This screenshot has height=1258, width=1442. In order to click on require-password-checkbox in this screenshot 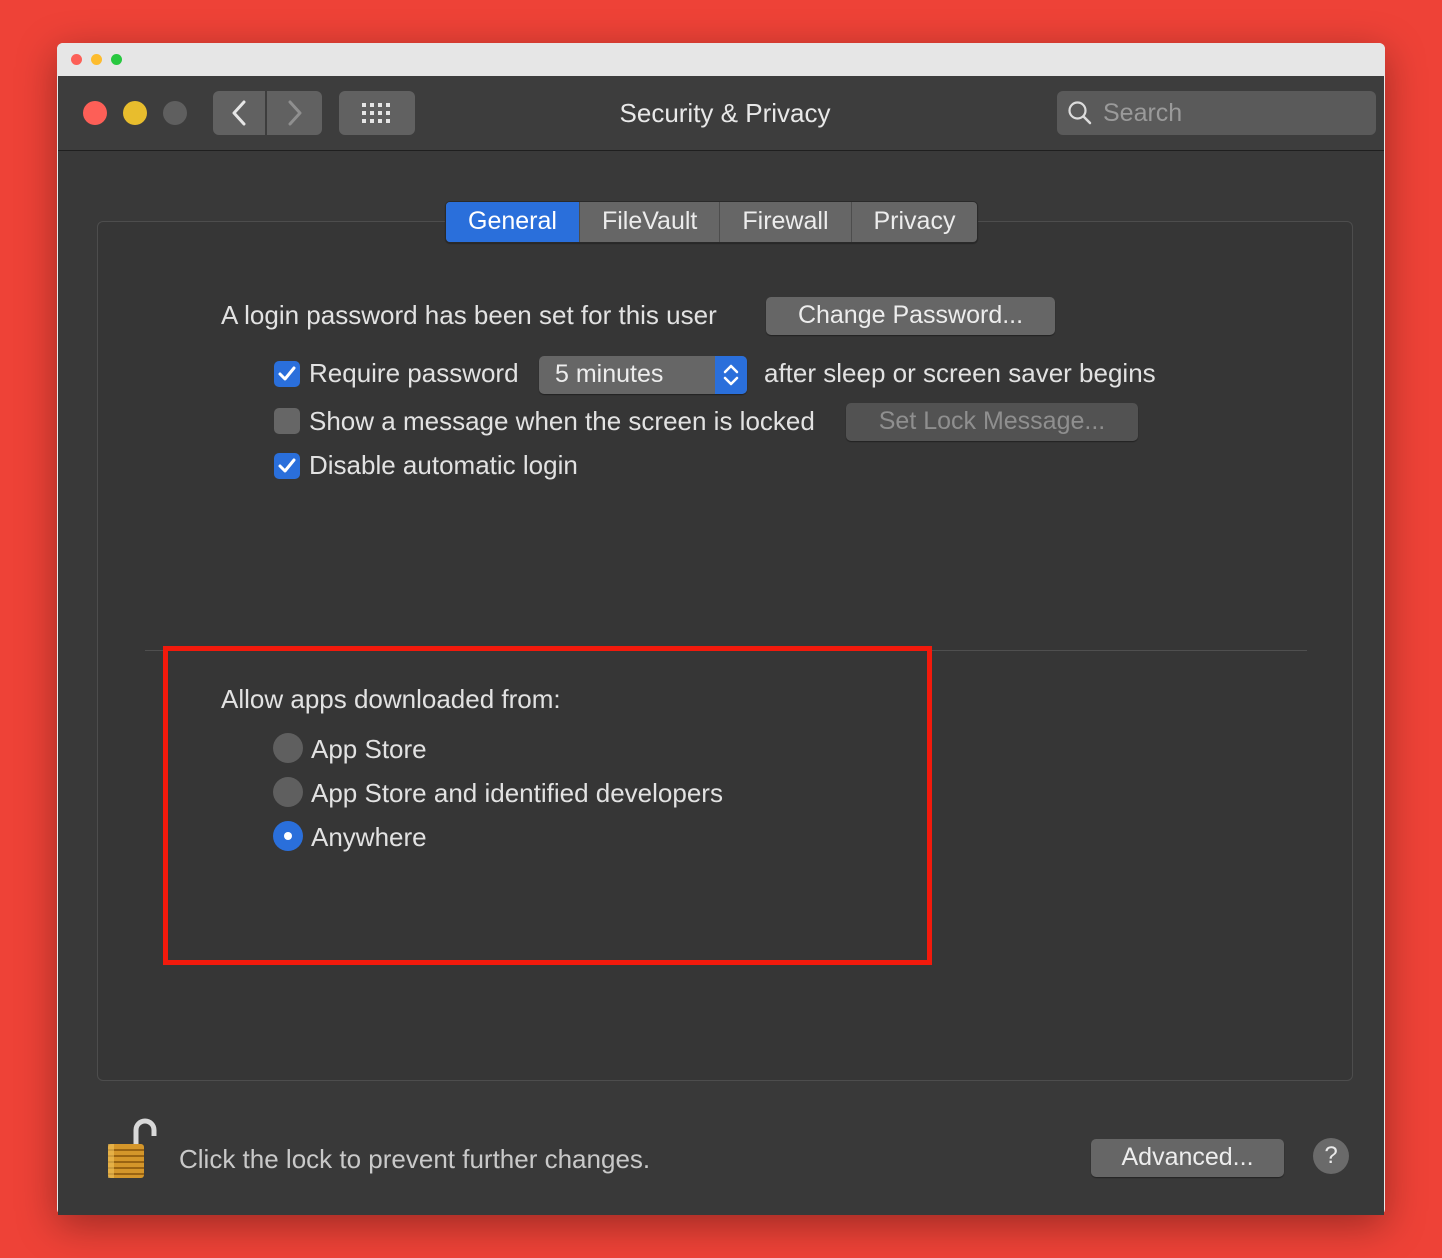, I will do `click(287, 374)`.